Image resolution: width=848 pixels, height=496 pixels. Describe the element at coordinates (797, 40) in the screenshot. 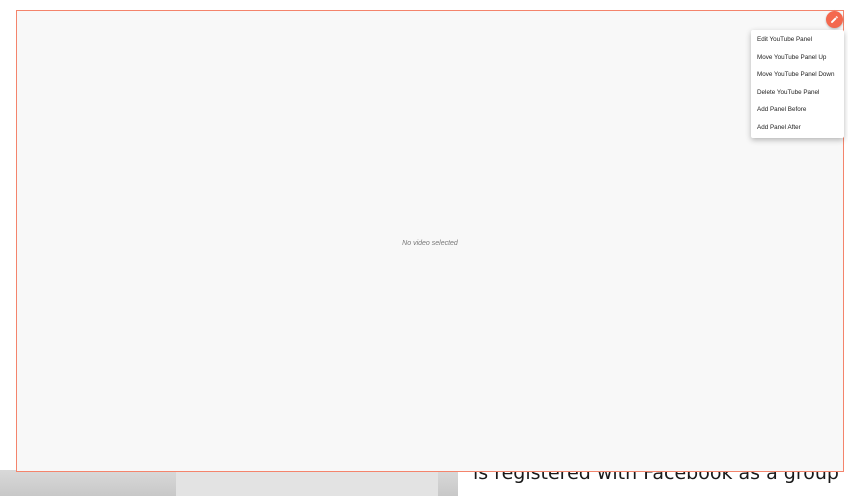

I see `menu-item-edit-youtube-panel: Edit YouTube Panel` at that location.